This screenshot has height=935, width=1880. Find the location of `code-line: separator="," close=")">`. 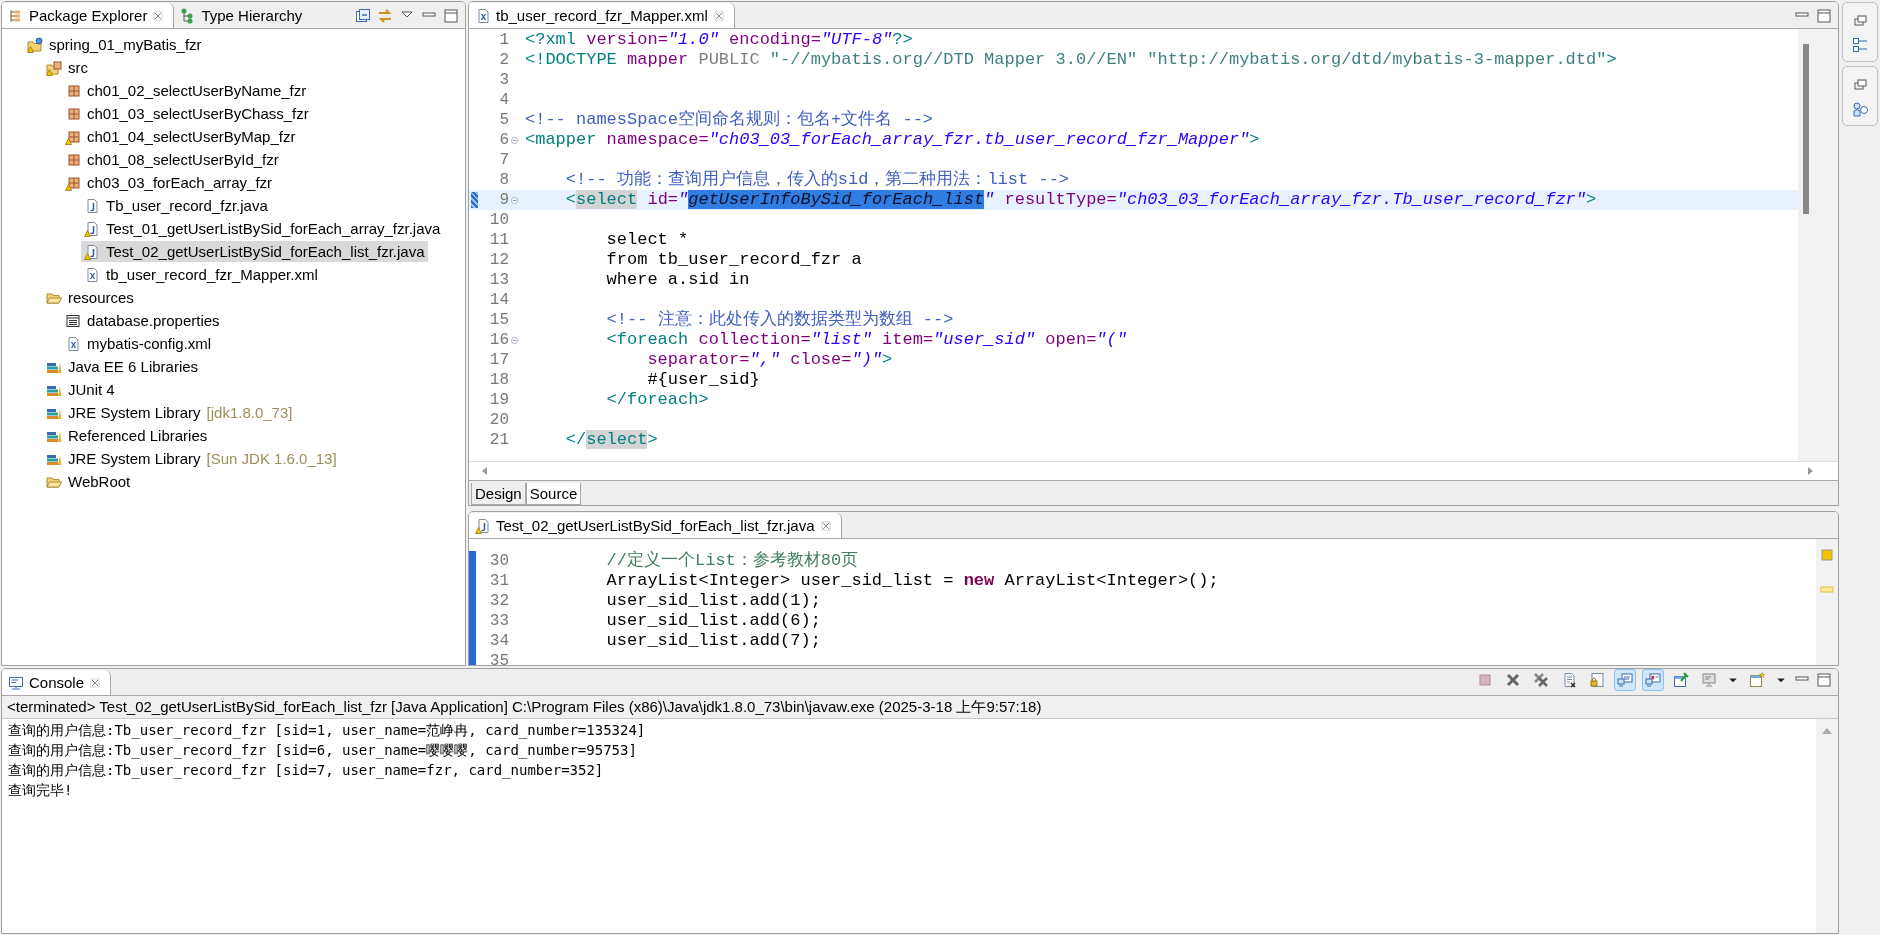

code-line: separator="," close=")"> is located at coordinates (769, 360).